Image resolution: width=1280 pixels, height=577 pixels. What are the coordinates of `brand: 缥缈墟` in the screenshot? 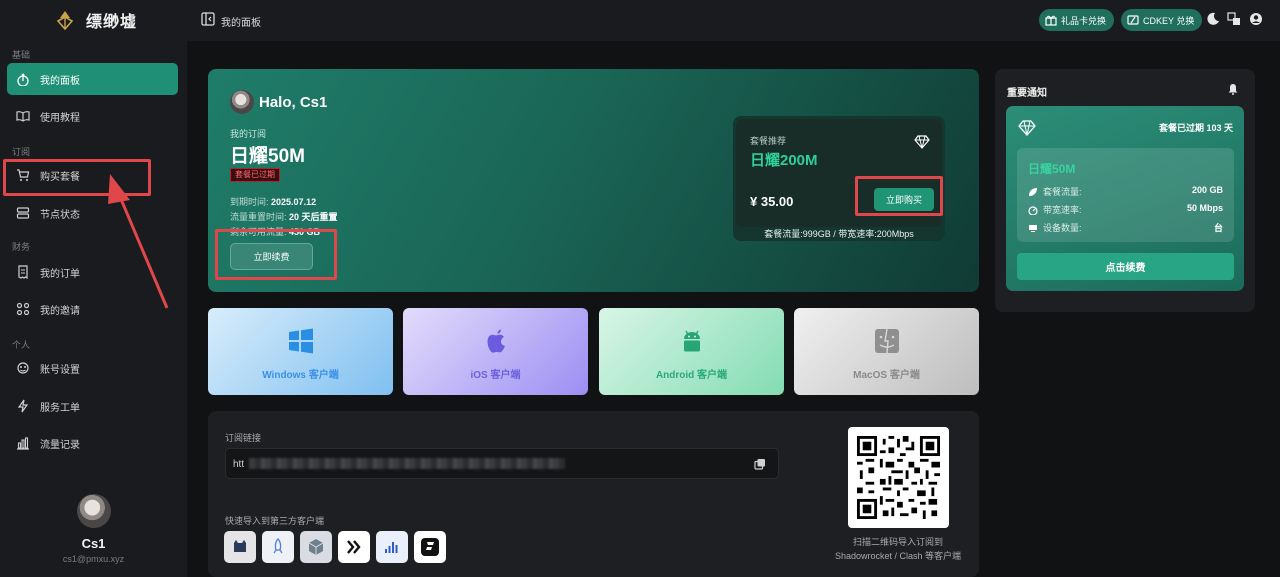 It's located at (95, 20).